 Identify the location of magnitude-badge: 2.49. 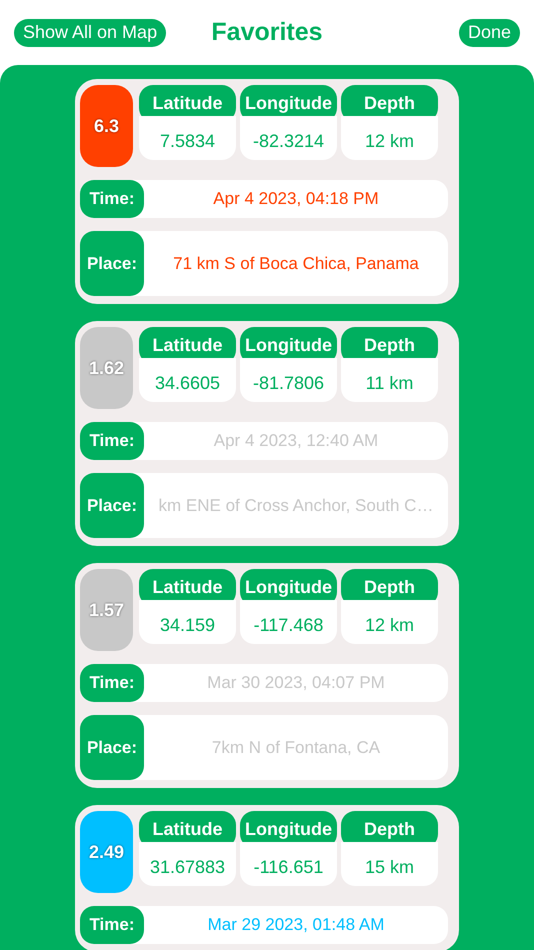
(106, 852).